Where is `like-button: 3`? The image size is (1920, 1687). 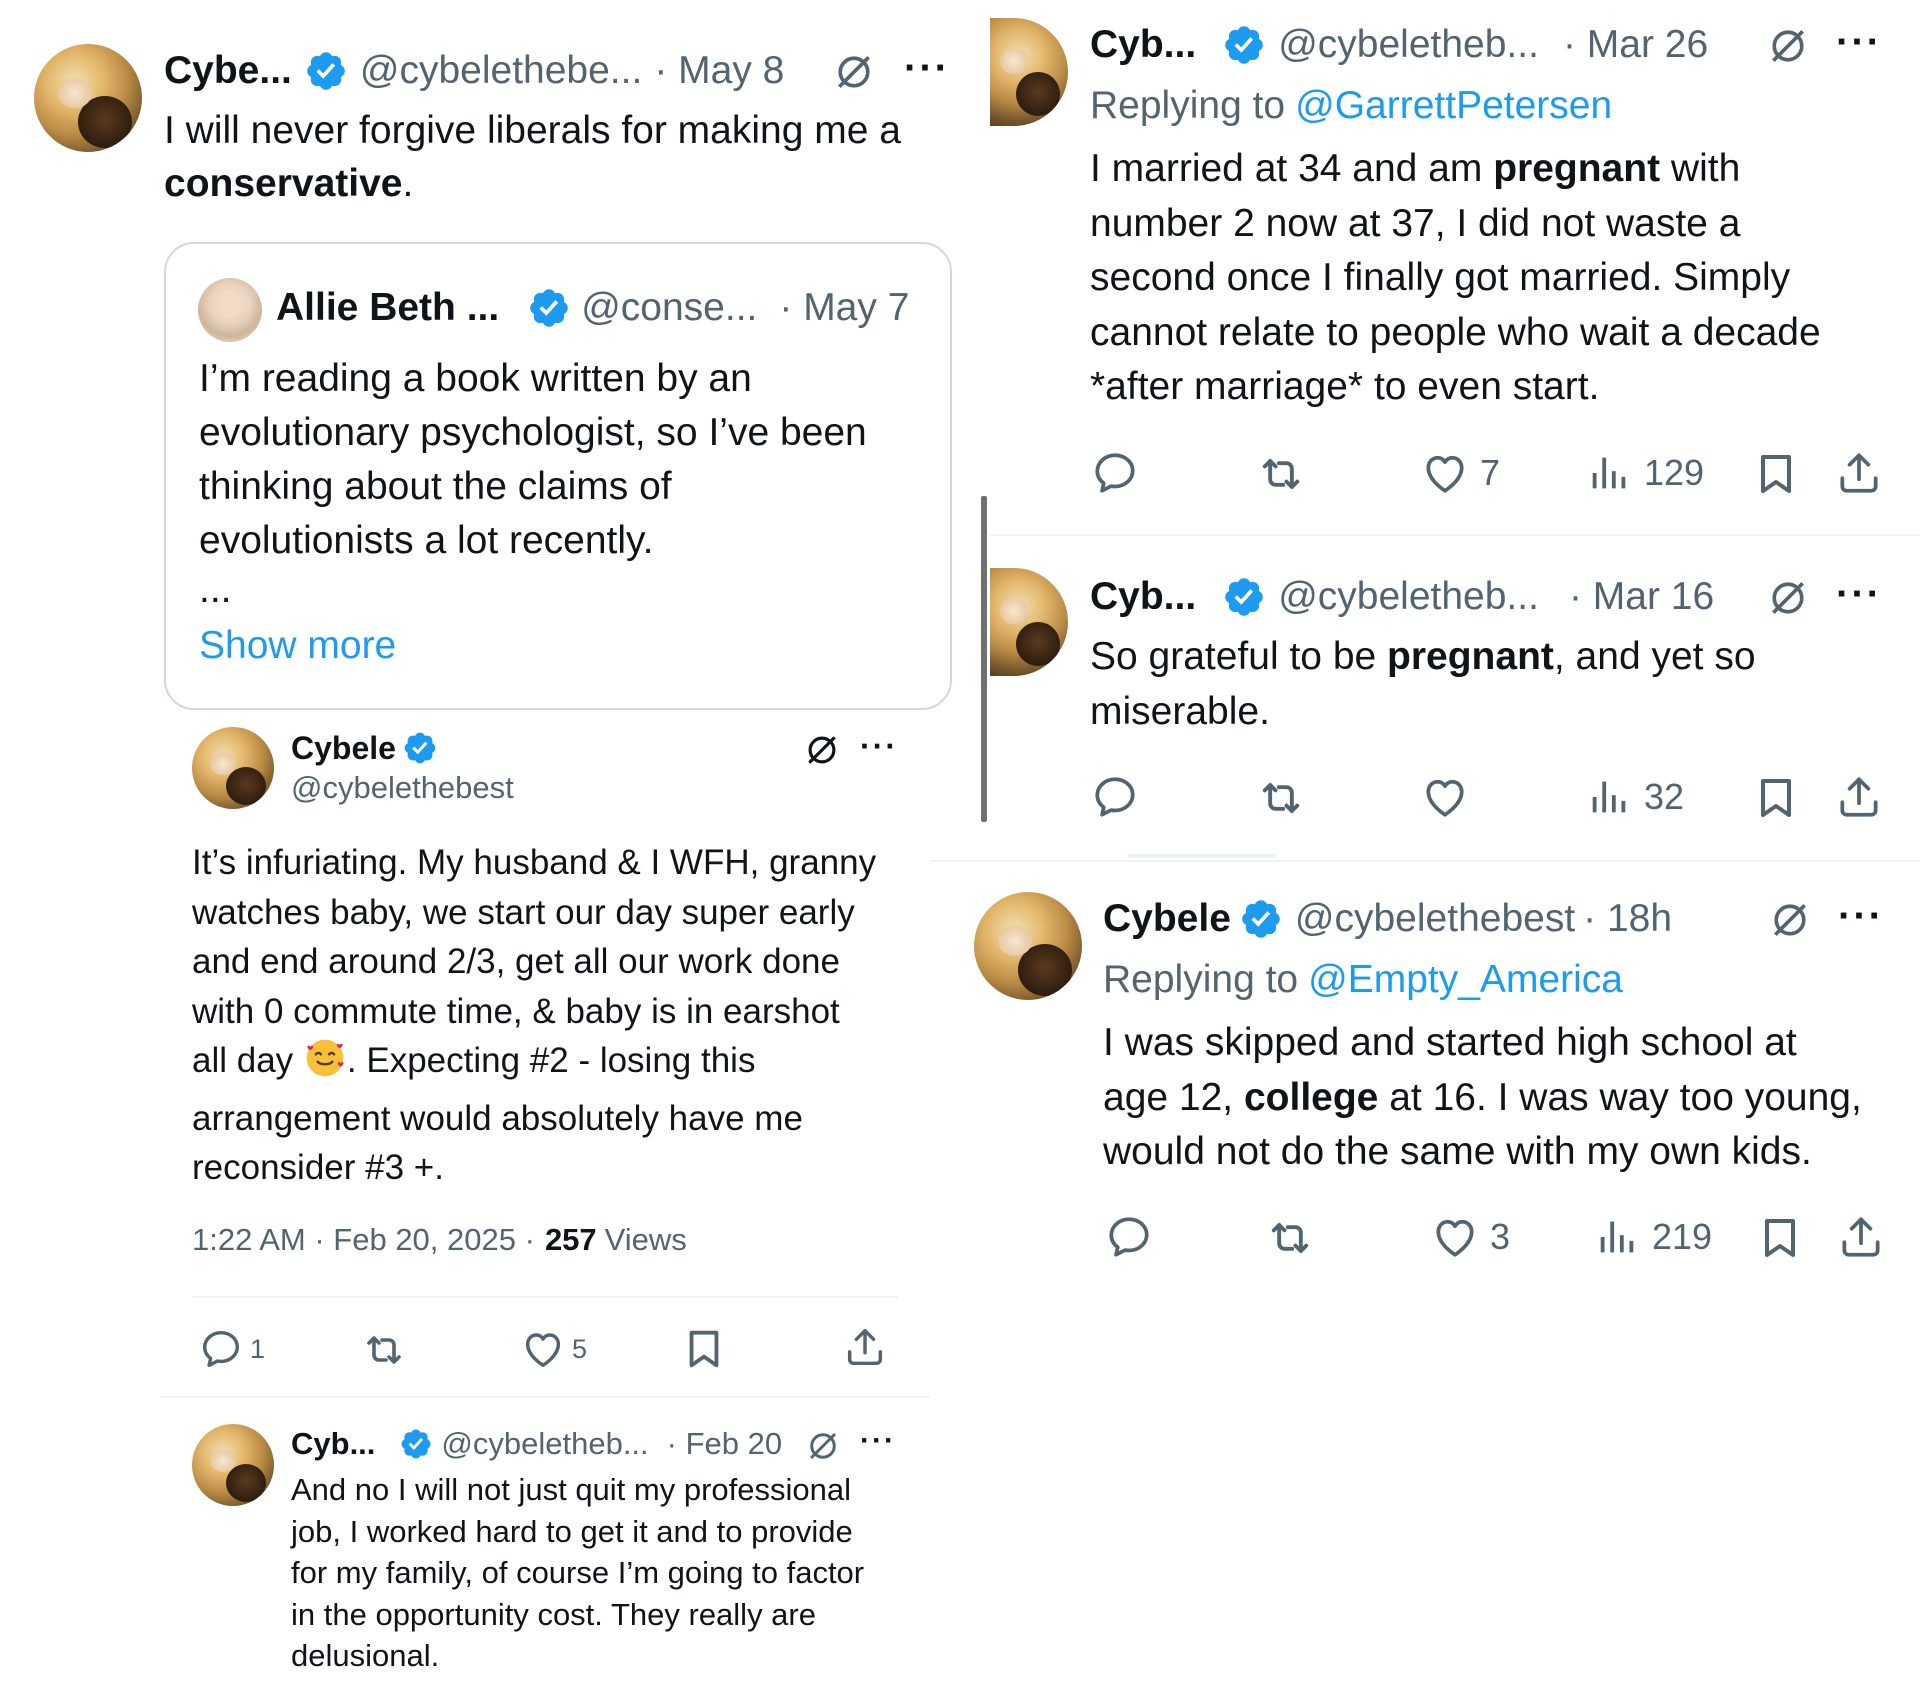
like-button: 3 is located at coordinates (1470, 1237).